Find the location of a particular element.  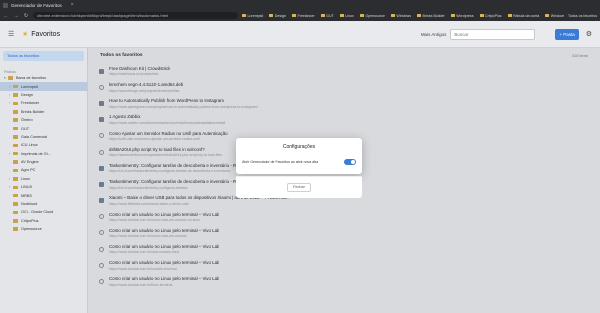

bookmark-bar-label: Windows Server is located at coordinates (557, 15).